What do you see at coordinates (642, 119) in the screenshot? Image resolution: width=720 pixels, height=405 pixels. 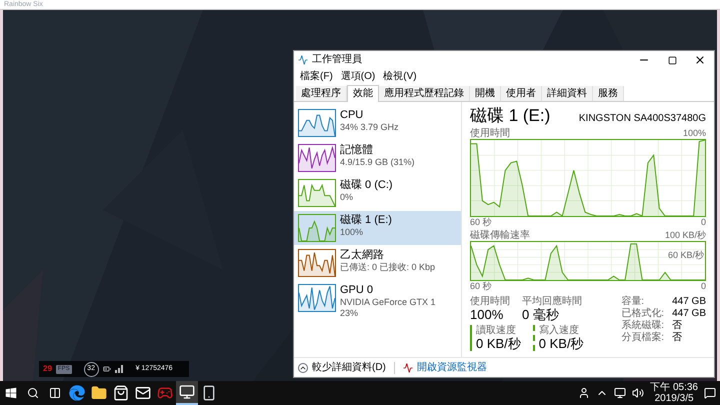 I see `disk-model: KINGSTON SA400S37480G` at bounding box center [642, 119].